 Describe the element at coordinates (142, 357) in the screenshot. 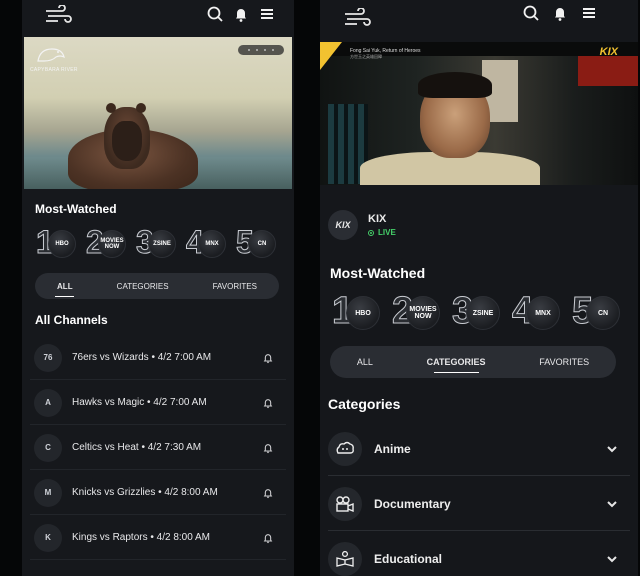

I see `channel-title: 76ers vs Wizards • 4/2 7:00 AM` at that location.